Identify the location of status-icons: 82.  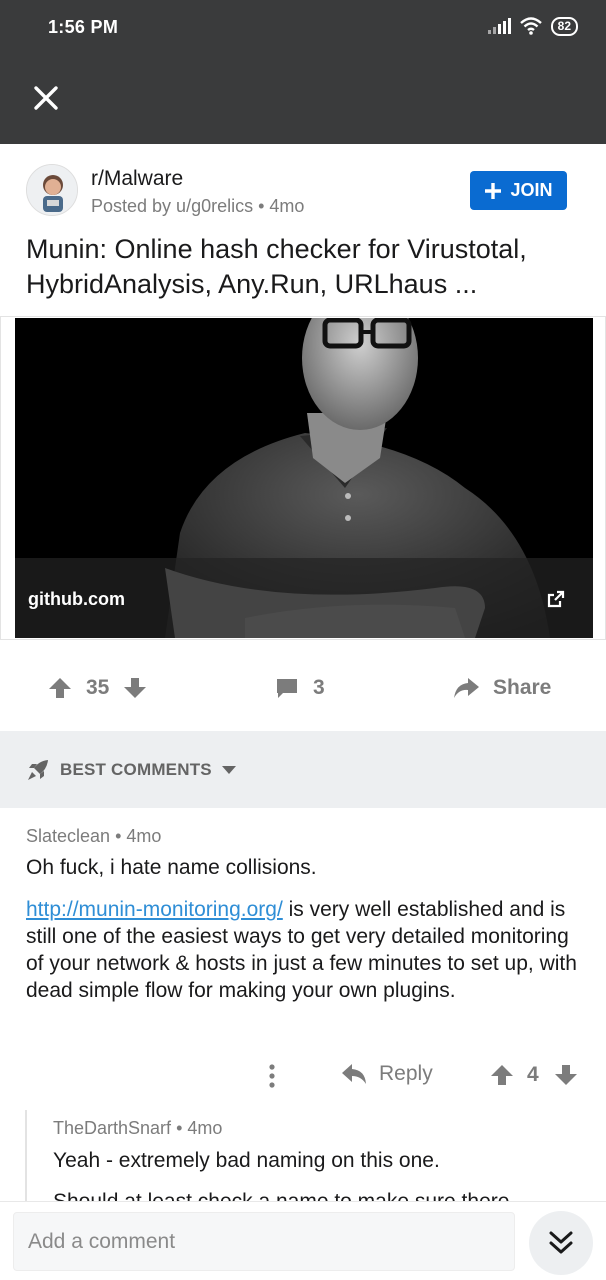
(532, 26).